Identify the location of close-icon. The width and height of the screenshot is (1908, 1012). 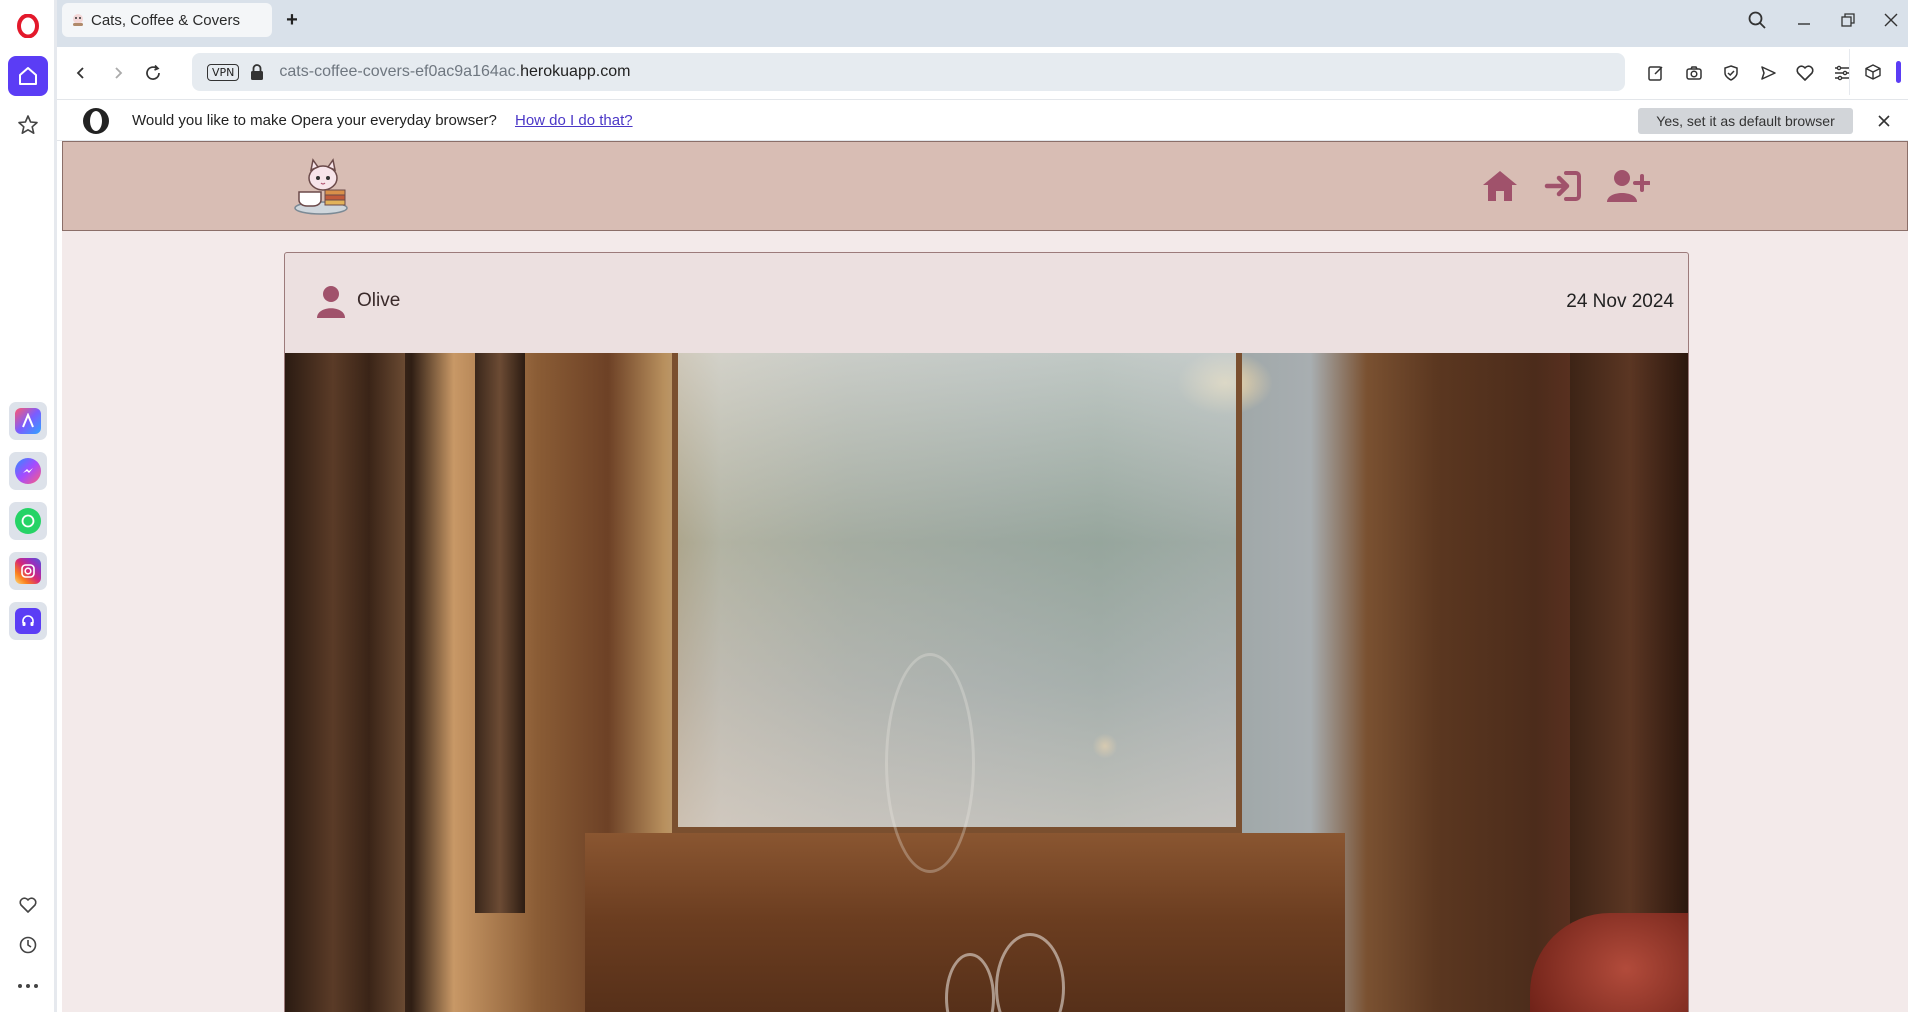
(1884, 121).